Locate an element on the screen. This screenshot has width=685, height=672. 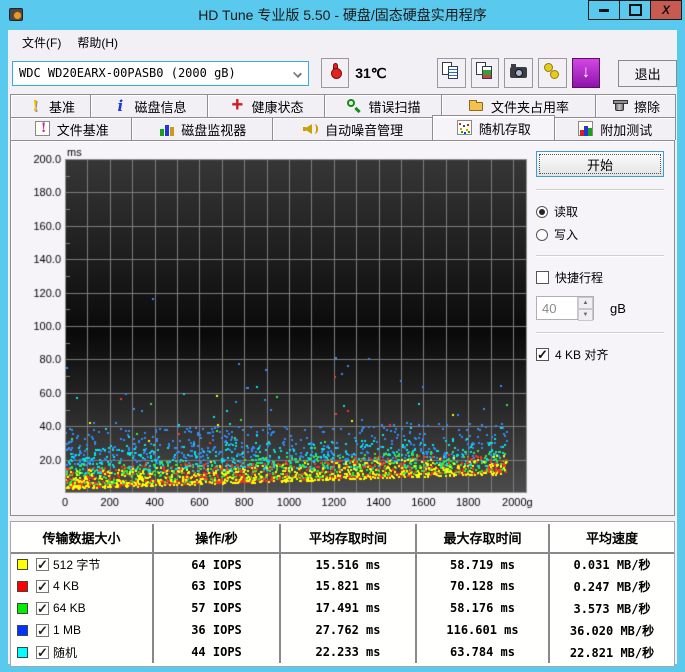
tab-folder-usage: 文件夹占用率 is located at coordinates (518, 105).